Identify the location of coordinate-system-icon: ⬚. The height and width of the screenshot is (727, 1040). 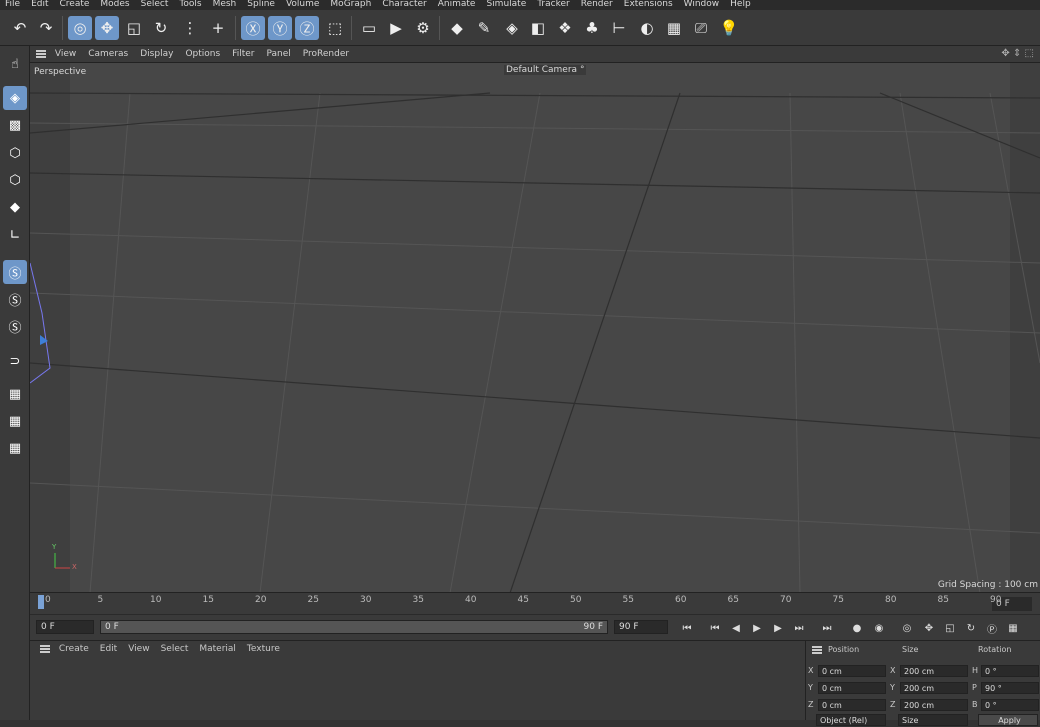
(335, 28).